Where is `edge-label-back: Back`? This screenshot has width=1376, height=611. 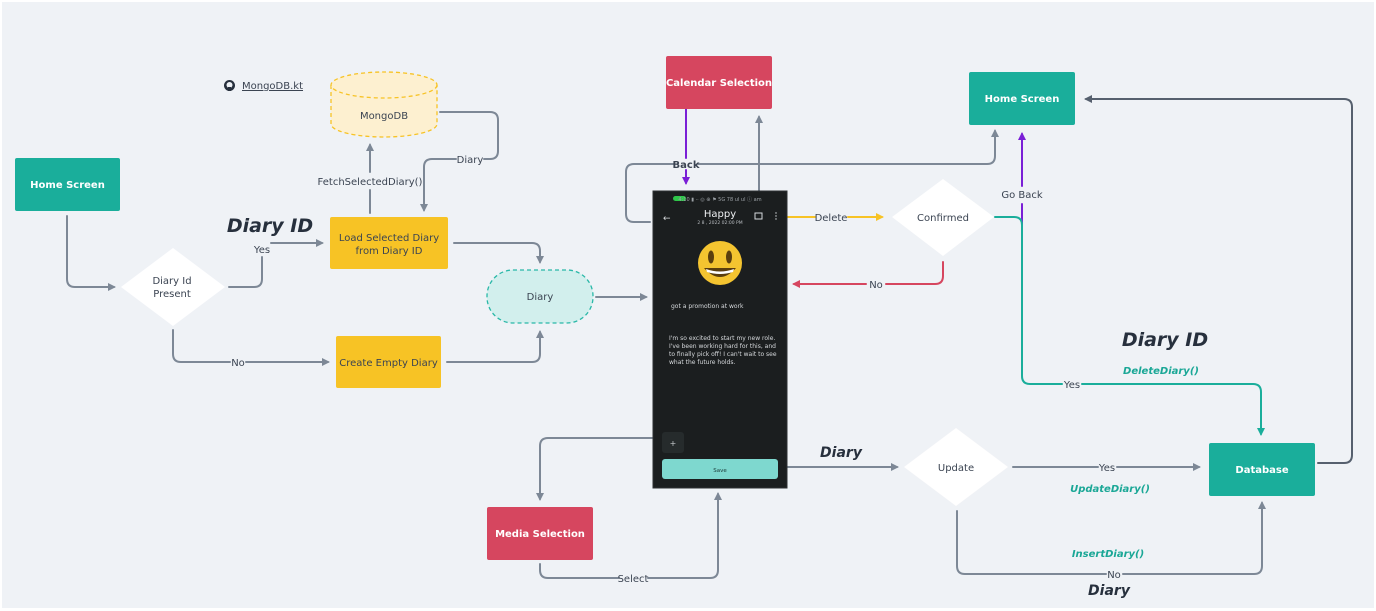 edge-label-back: Back is located at coordinates (686, 165).